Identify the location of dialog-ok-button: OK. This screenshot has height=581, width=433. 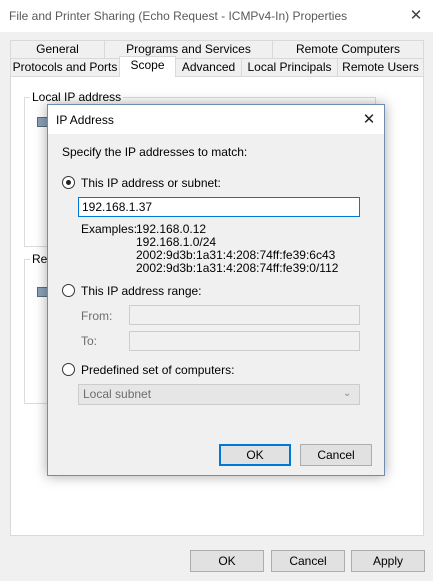
(255, 455).